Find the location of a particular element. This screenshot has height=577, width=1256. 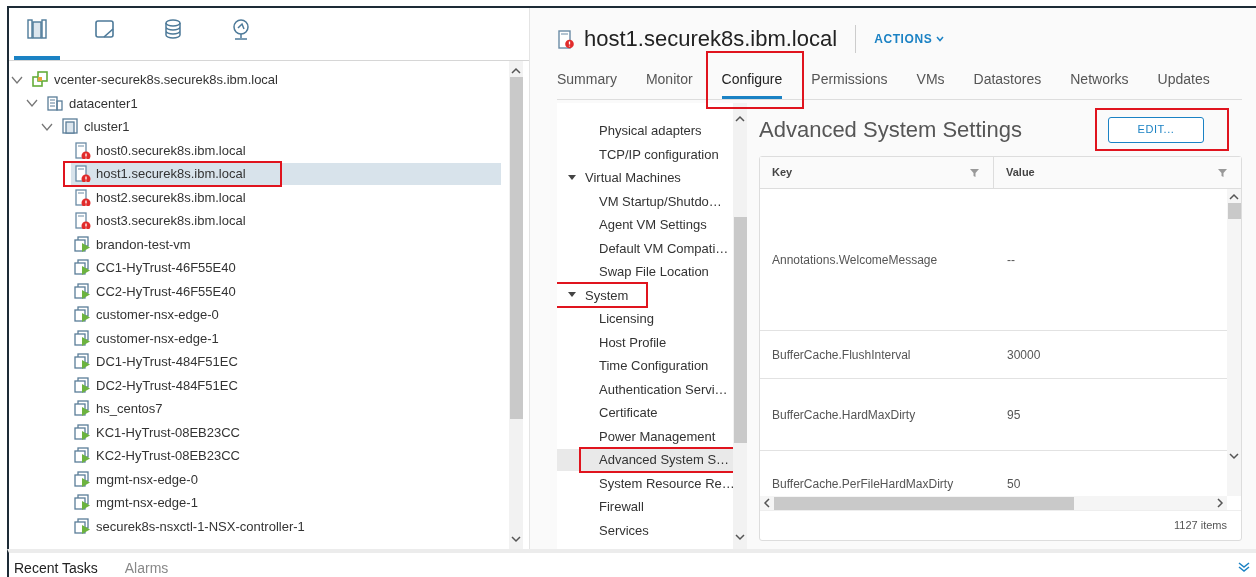

nav-item: Time Configuration is located at coordinates (645, 365).